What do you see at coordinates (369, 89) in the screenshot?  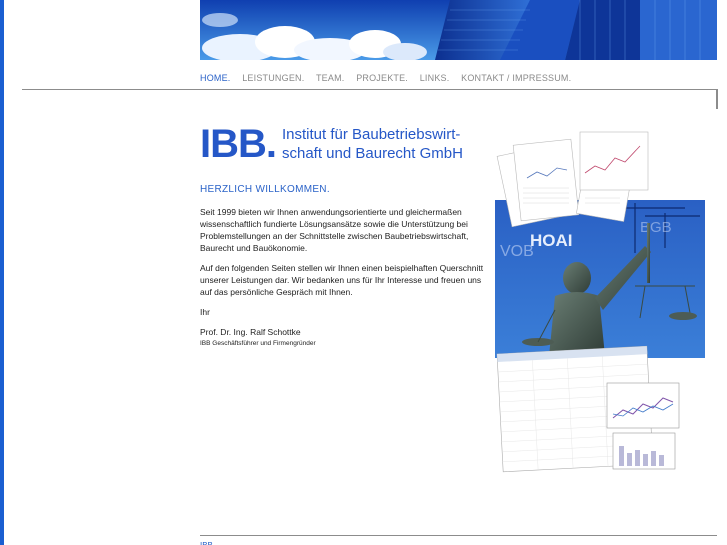 I see `header-divider` at bounding box center [369, 89].